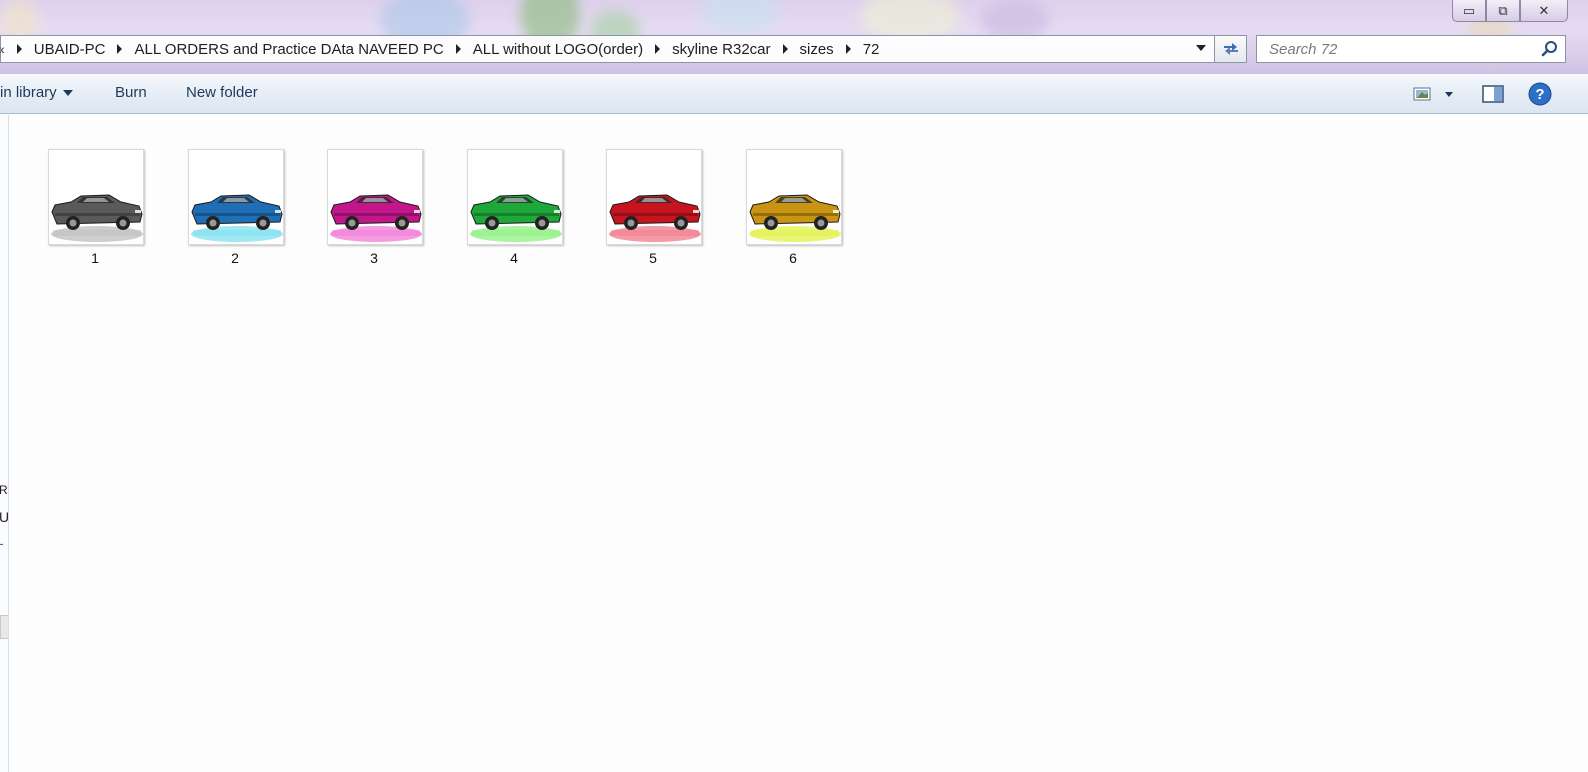  I want to click on nav-item-fragment: U, so click(4, 517).